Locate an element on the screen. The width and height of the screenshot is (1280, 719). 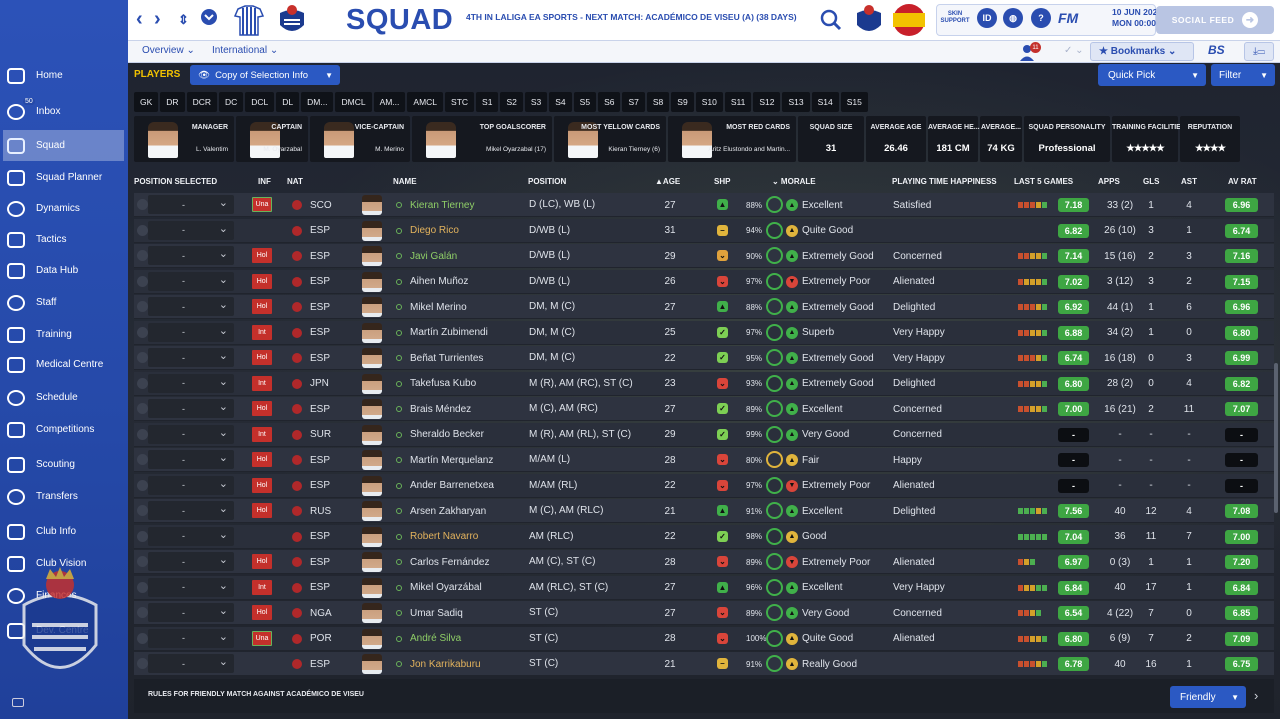
position-filter-s14: S14 is located at coordinates (825, 102).